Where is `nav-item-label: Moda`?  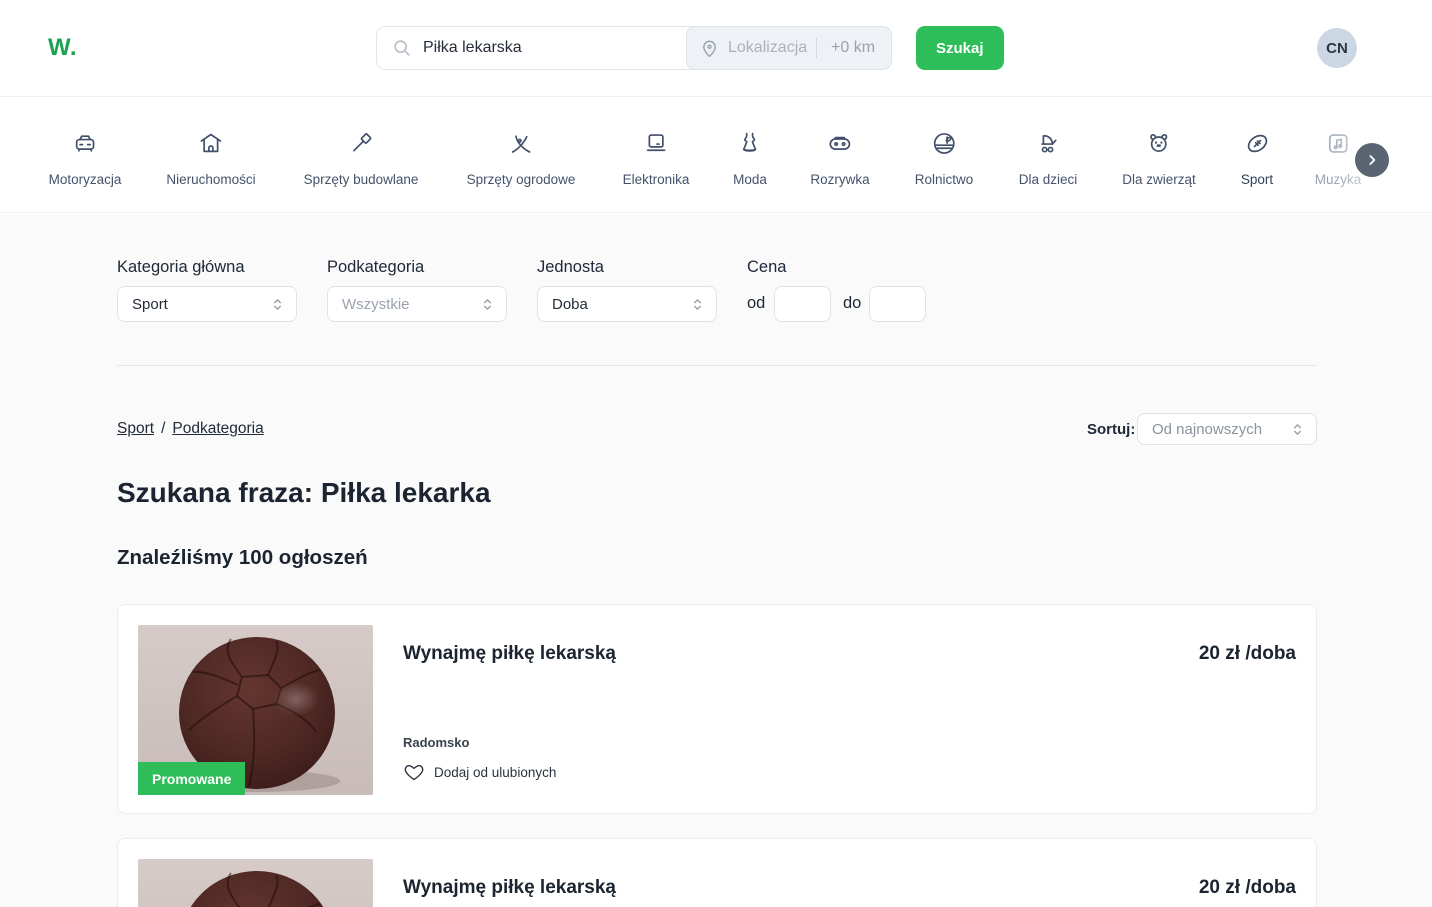 nav-item-label: Moda is located at coordinates (750, 179).